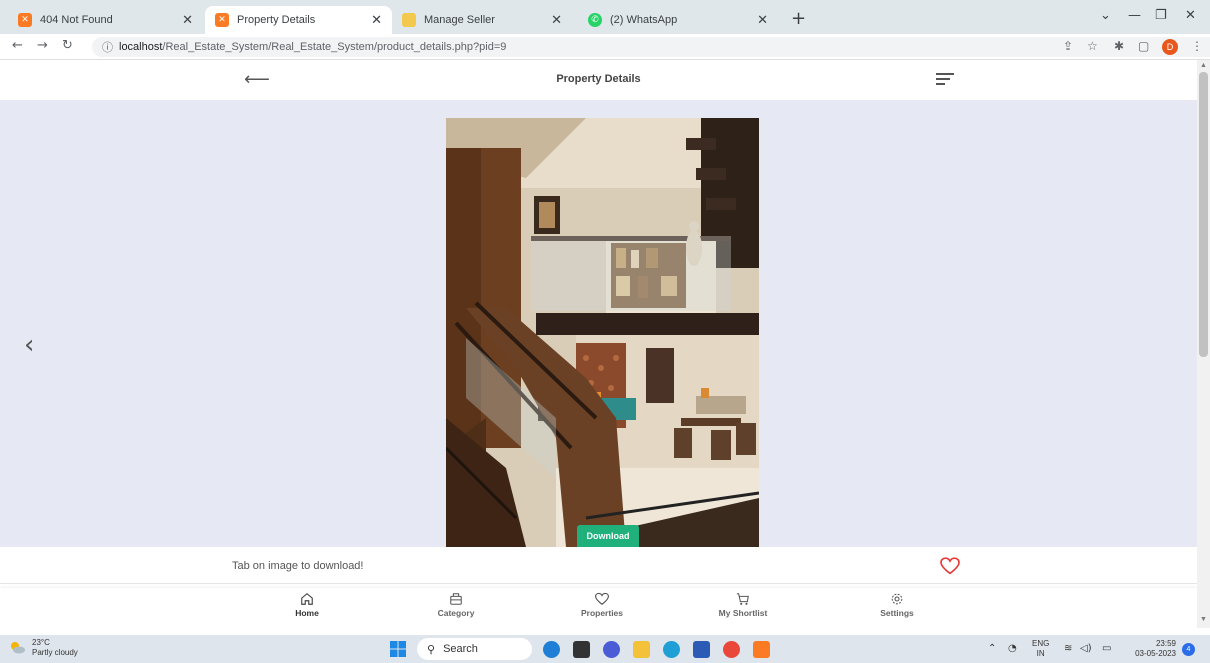  What do you see at coordinates (611, 649) in the screenshot?
I see `teams-chat-icon` at bounding box center [611, 649].